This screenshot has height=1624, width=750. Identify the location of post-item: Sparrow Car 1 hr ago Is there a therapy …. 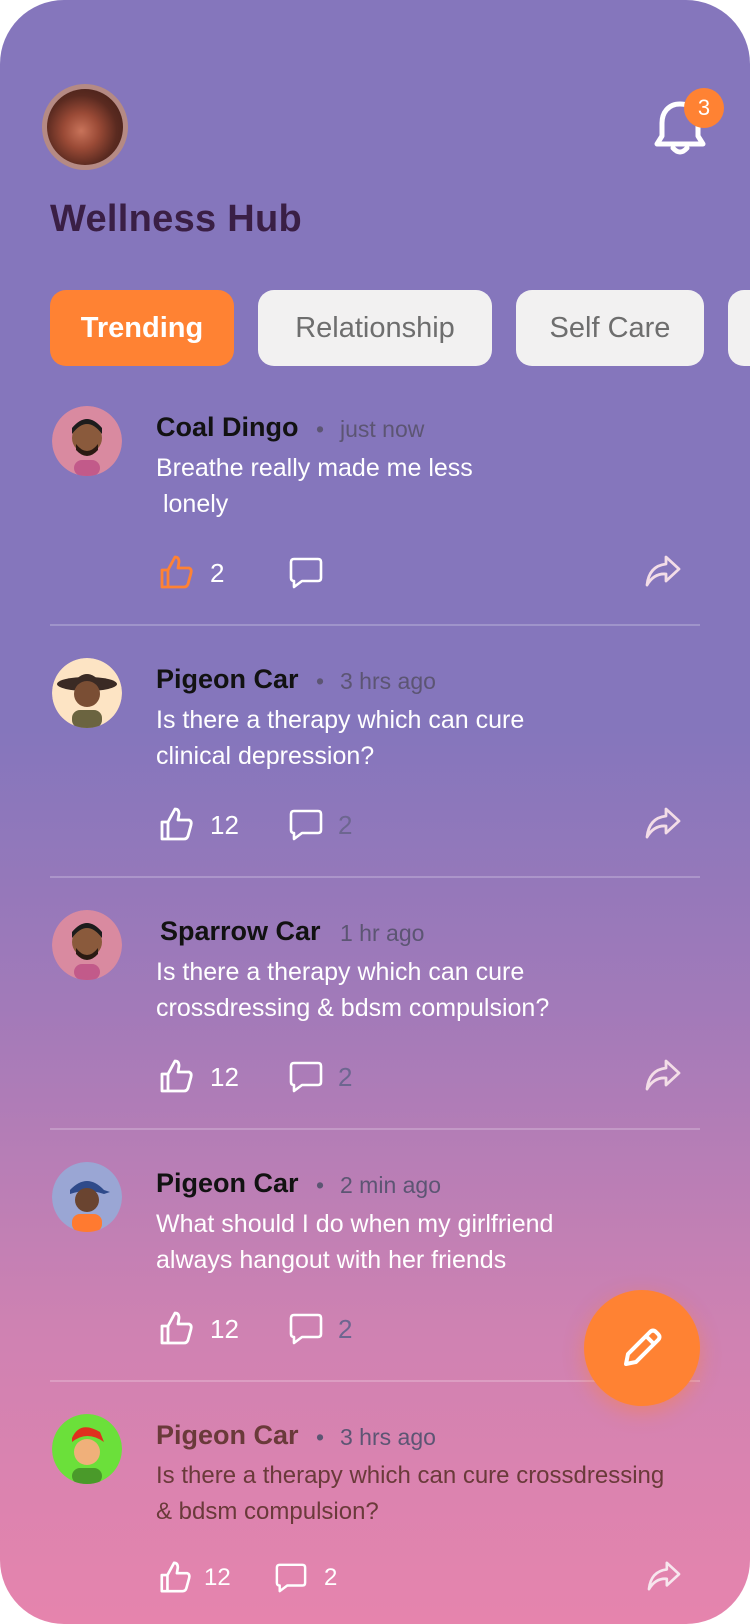
(375, 1010).